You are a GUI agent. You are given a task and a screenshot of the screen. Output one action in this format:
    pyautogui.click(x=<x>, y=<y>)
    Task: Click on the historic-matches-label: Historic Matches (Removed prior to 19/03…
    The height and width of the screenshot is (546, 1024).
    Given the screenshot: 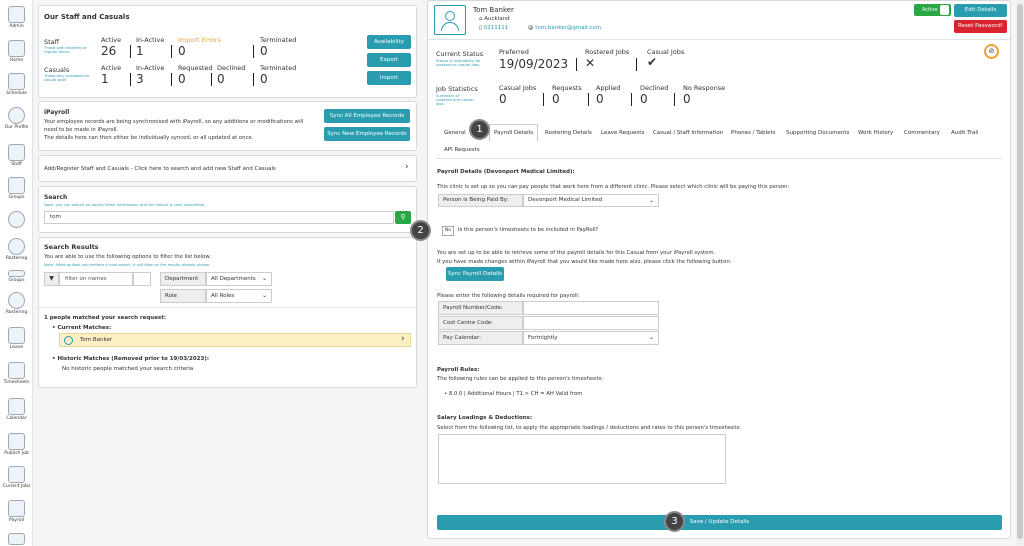 What is the action you would take?
    pyautogui.click(x=133, y=359)
    